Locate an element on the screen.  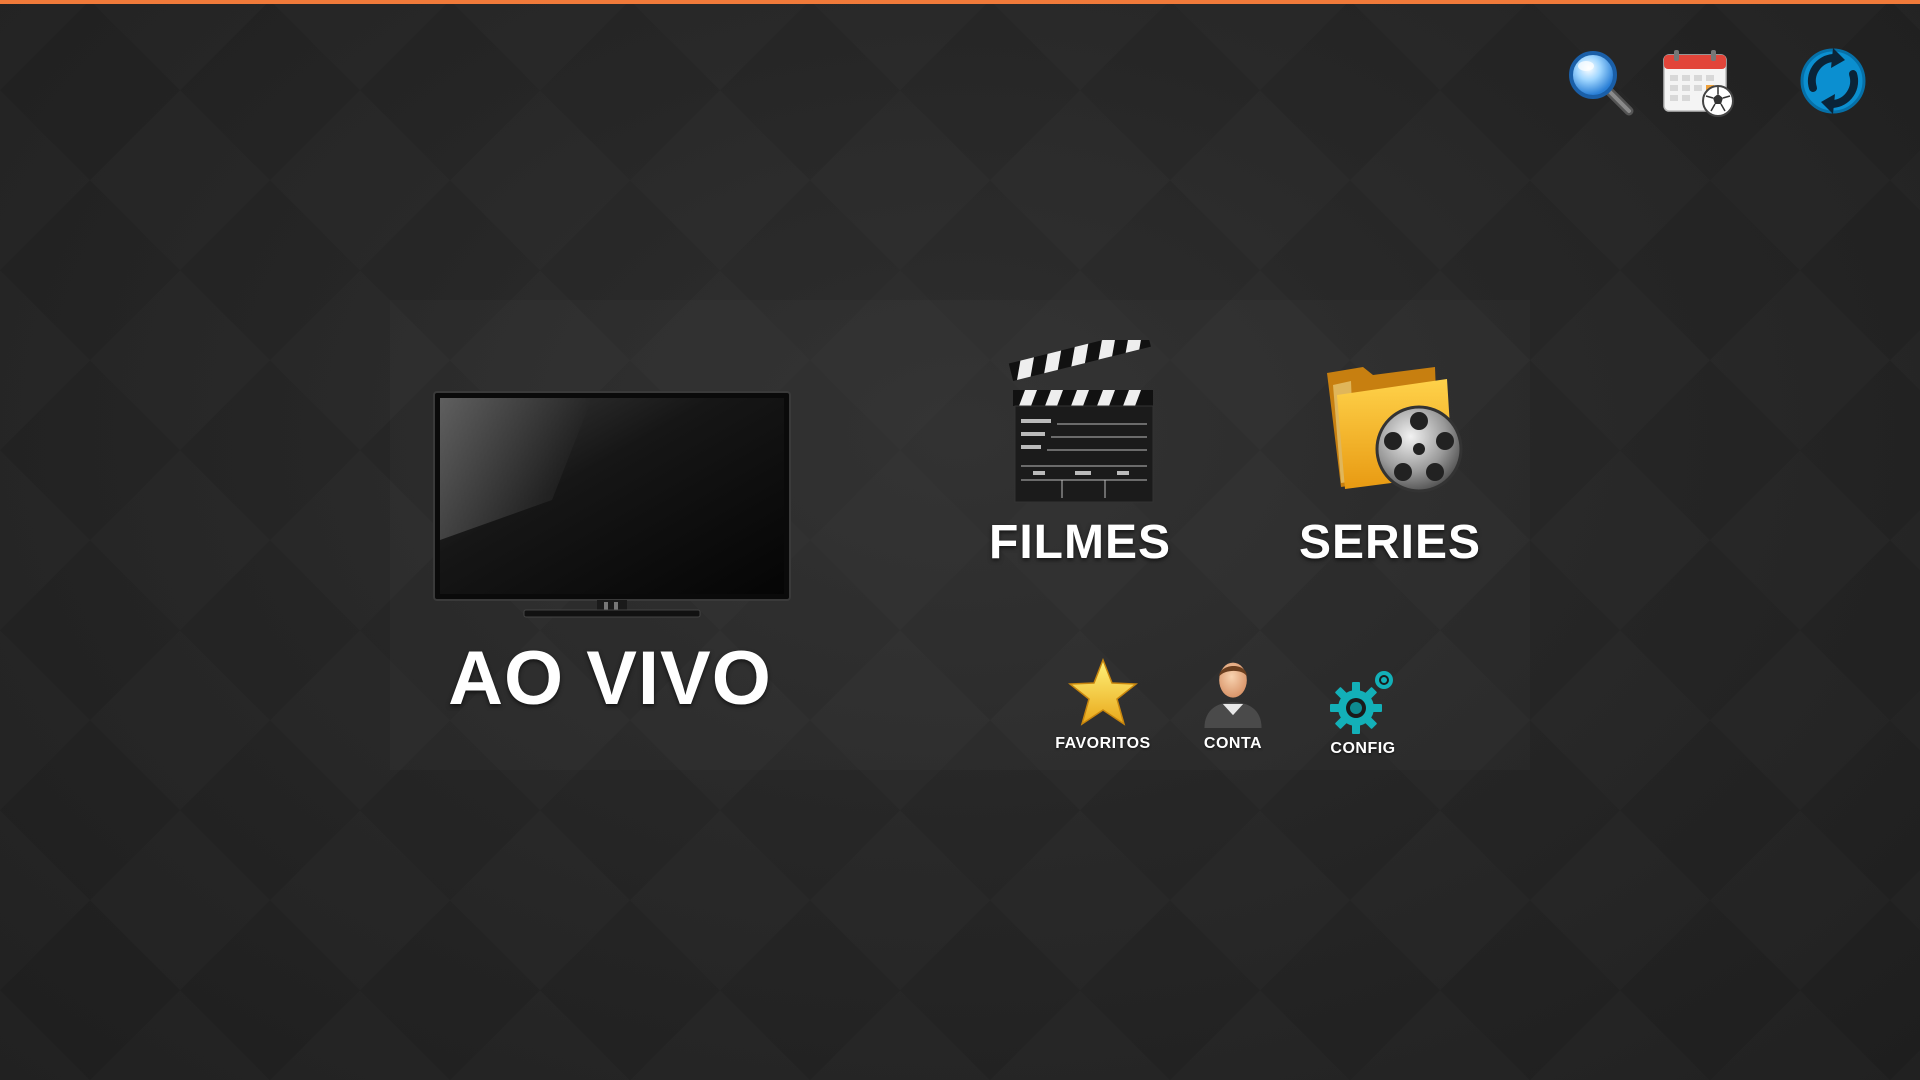
live-tv-label: AO VIVO is located at coordinates (610, 678).